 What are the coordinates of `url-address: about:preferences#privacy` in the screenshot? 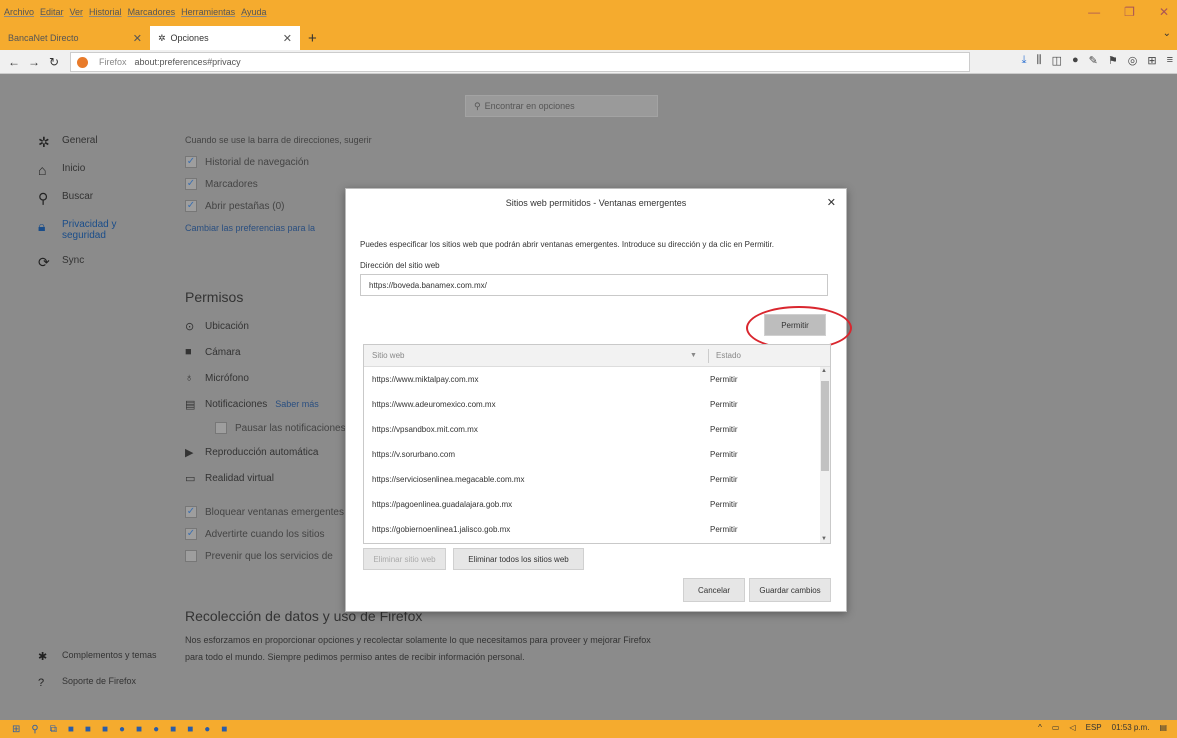 It's located at (187, 62).